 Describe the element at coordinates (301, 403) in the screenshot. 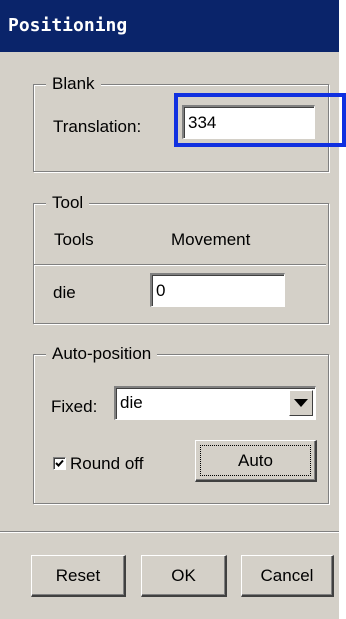

I see `chevron-down-icon` at that location.